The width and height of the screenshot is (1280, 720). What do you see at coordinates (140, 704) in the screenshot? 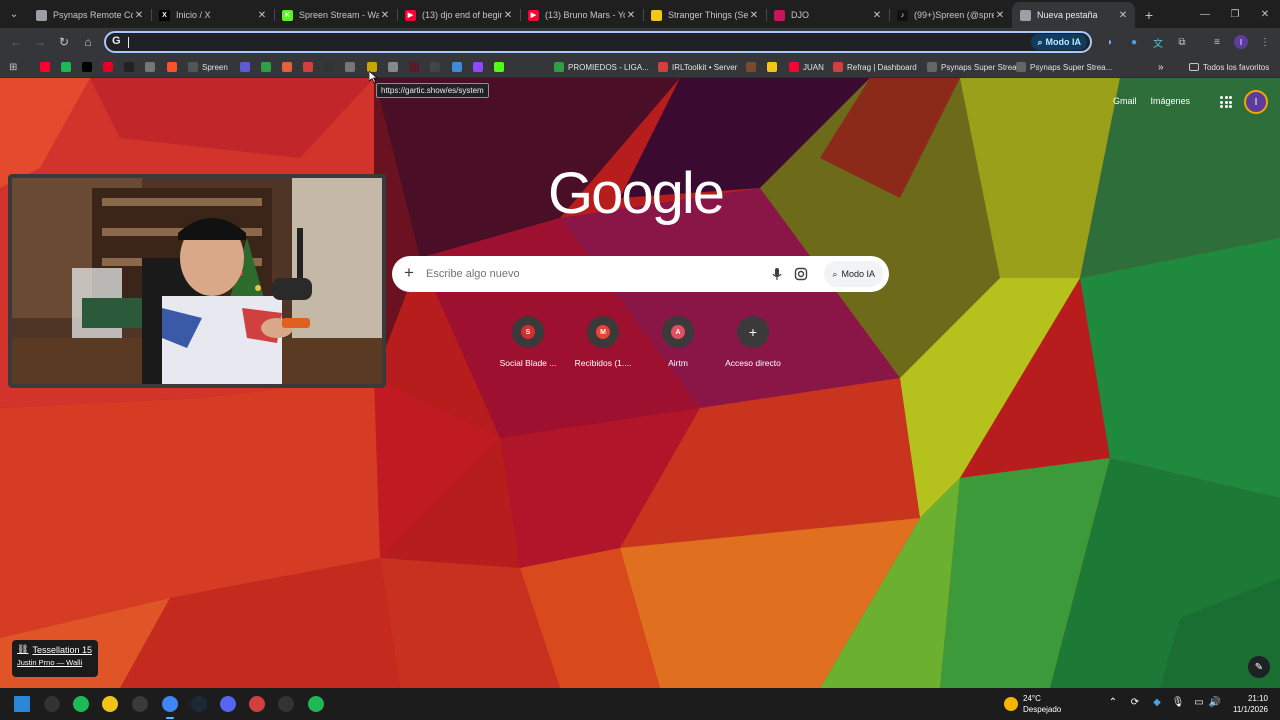
I see `4k-video-icon` at bounding box center [140, 704].